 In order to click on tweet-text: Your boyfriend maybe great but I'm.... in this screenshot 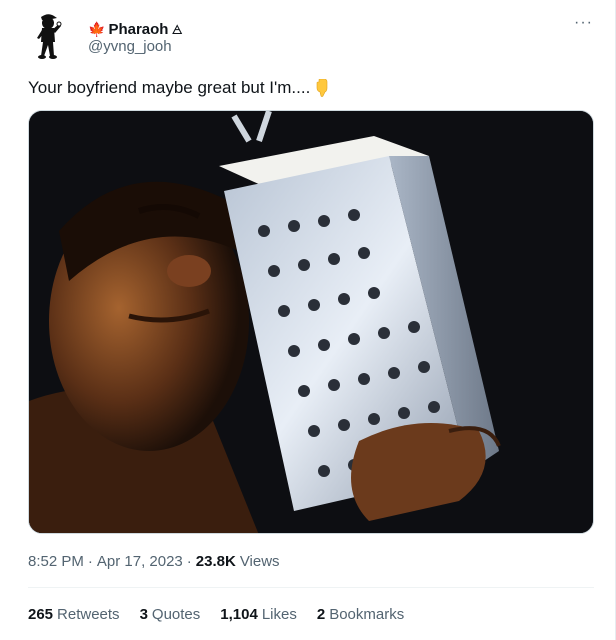, I will do `click(179, 88)`.